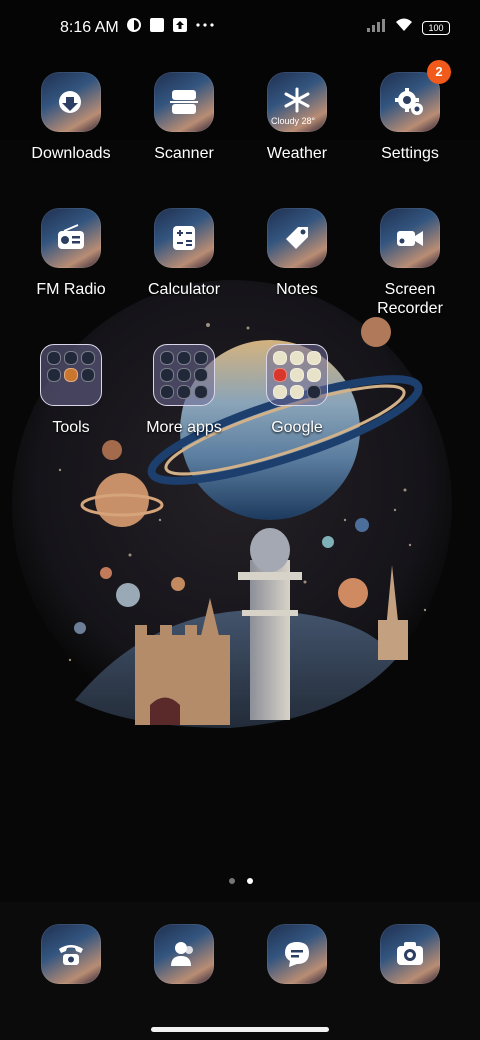 The width and height of the screenshot is (480, 1040). What do you see at coordinates (376, 27) in the screenshot?
I see `signal-icon` at bounding box center [376, 27].